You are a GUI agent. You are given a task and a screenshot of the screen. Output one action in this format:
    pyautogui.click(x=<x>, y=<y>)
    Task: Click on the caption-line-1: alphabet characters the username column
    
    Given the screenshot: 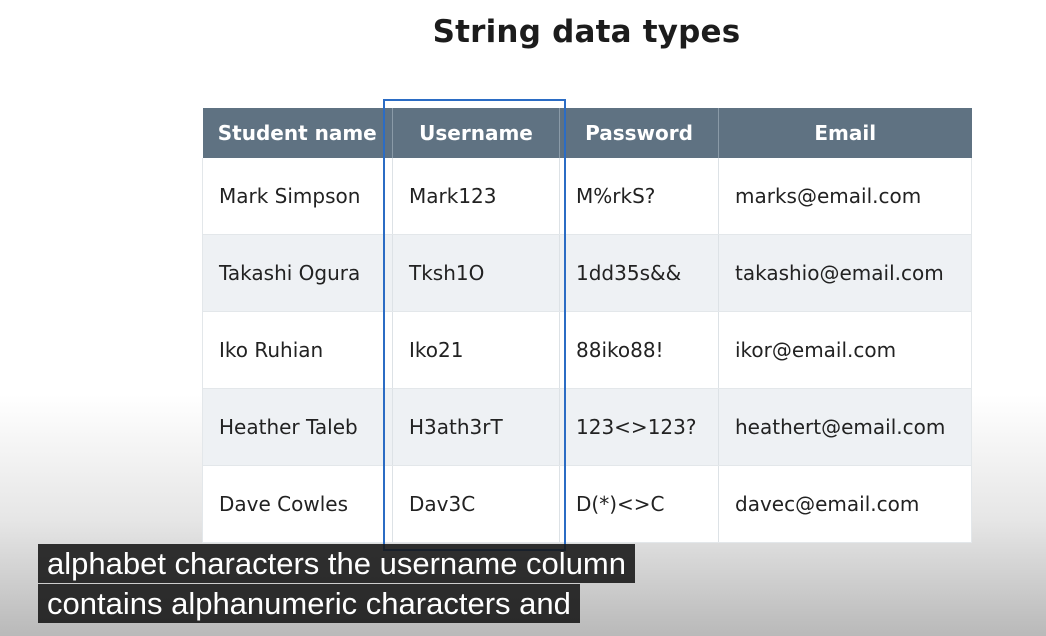 What is the action you would take?
    pyautogui.click(x=336, y=563)
    